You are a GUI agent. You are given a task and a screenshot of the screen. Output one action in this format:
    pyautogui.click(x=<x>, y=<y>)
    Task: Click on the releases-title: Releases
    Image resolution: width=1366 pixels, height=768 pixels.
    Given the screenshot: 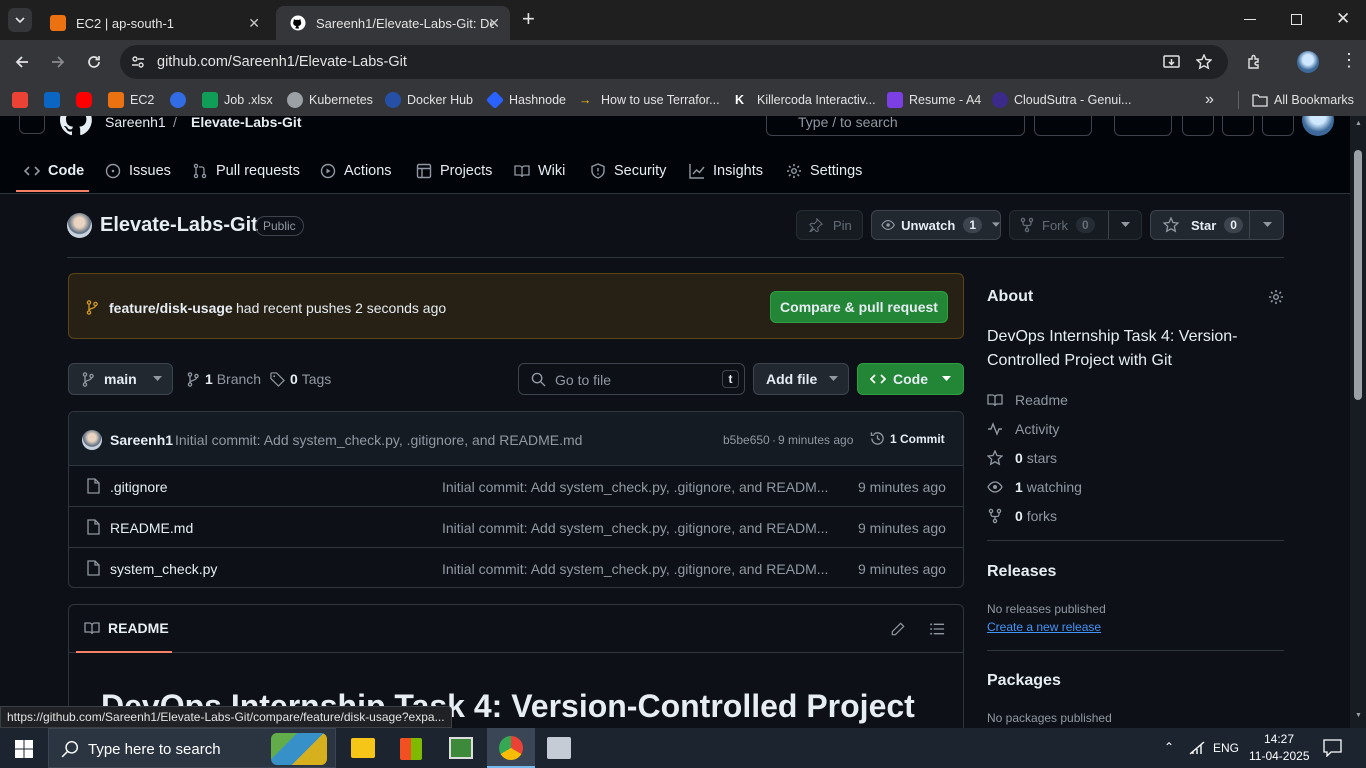 What is the action you would take?
    pyautogui.click(x=1021, y=572)
    